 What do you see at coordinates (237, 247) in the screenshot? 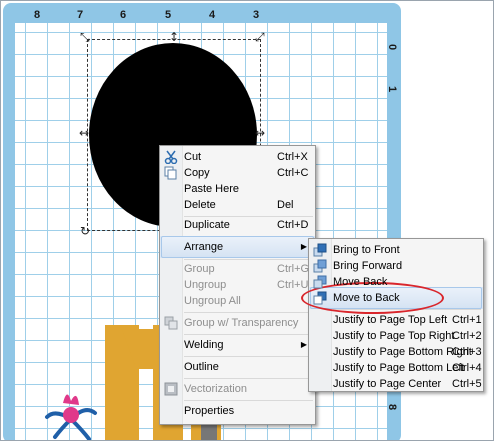
I see `menu-item-arrange: Arrange ▶` at bounding box center [237, 247].